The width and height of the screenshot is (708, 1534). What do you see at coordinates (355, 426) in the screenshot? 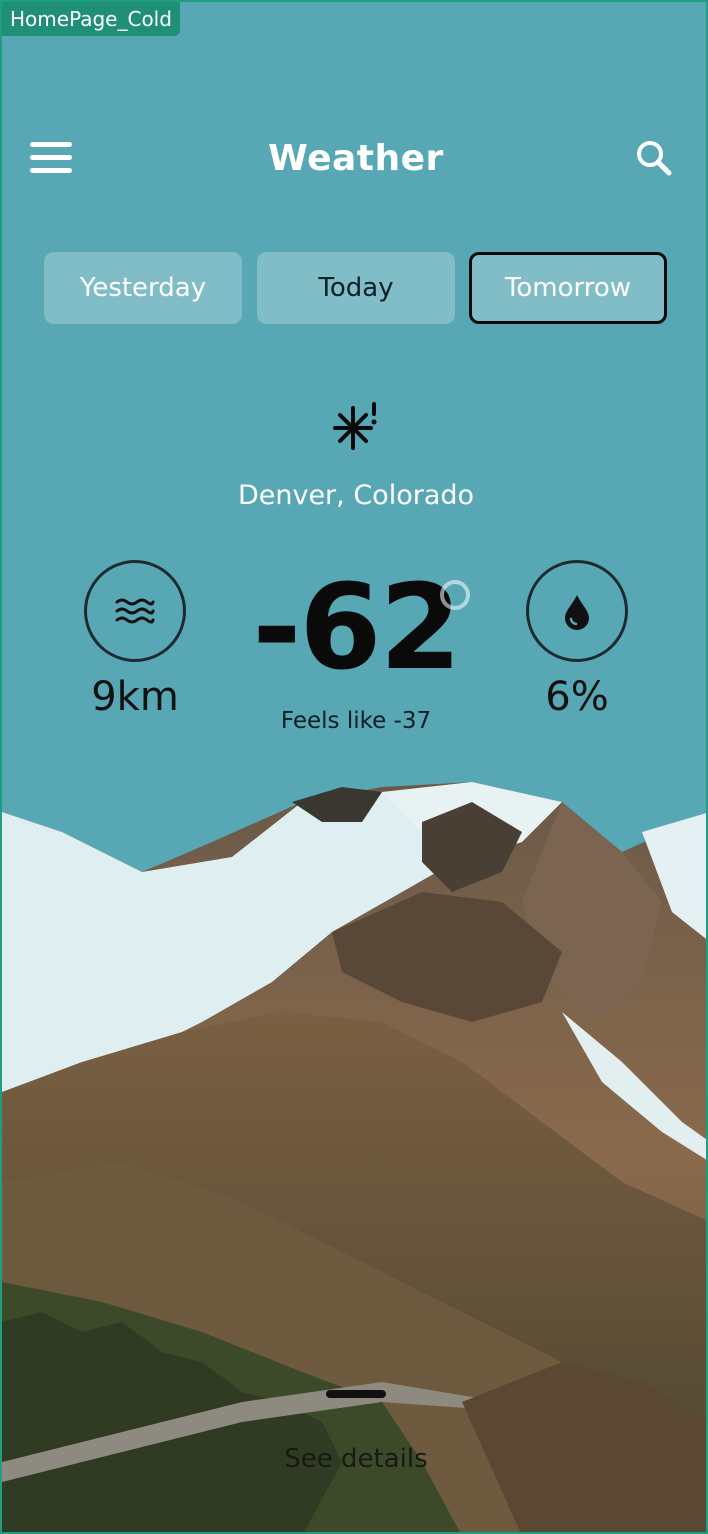
I see `snowflake-alert-icon` at bounding box center [355, 426].